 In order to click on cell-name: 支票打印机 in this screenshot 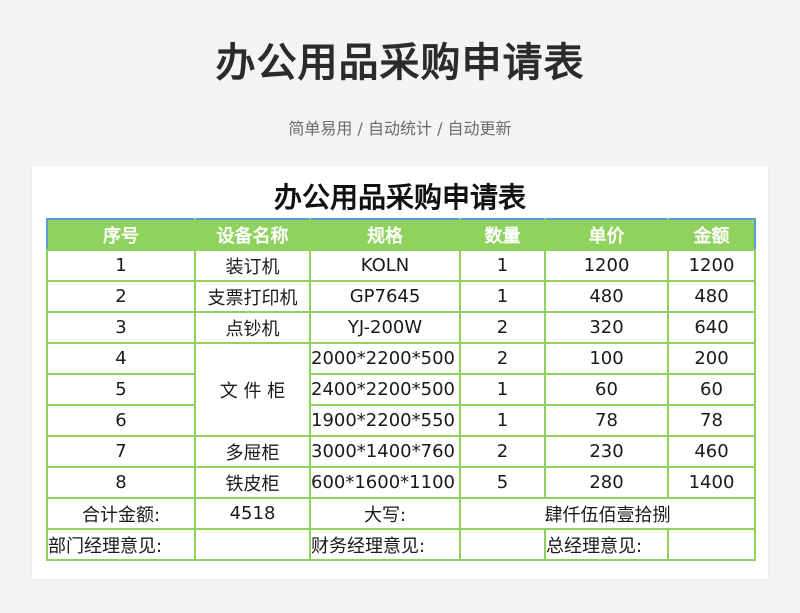, I will do `click(252, 296)`.